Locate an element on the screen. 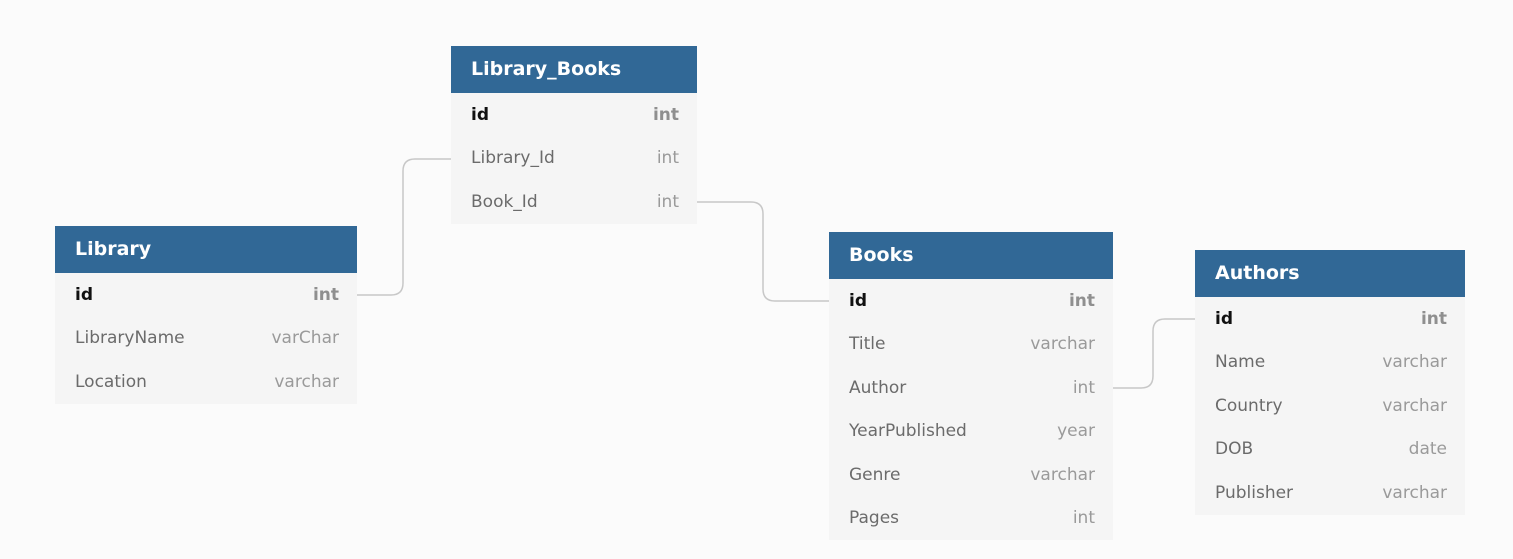  table-header: Authors is located at coordinates (1330, 273).